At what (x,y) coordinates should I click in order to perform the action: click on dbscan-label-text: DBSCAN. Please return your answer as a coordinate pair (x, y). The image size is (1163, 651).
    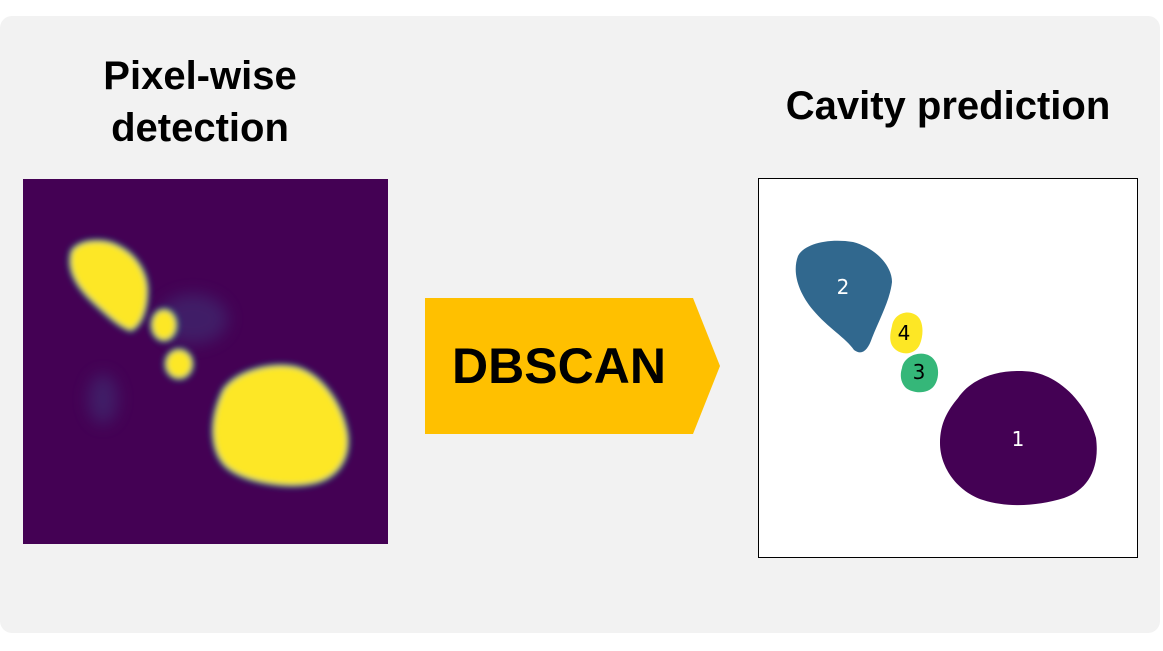
    Looking at the image, I should click on (559, 366).